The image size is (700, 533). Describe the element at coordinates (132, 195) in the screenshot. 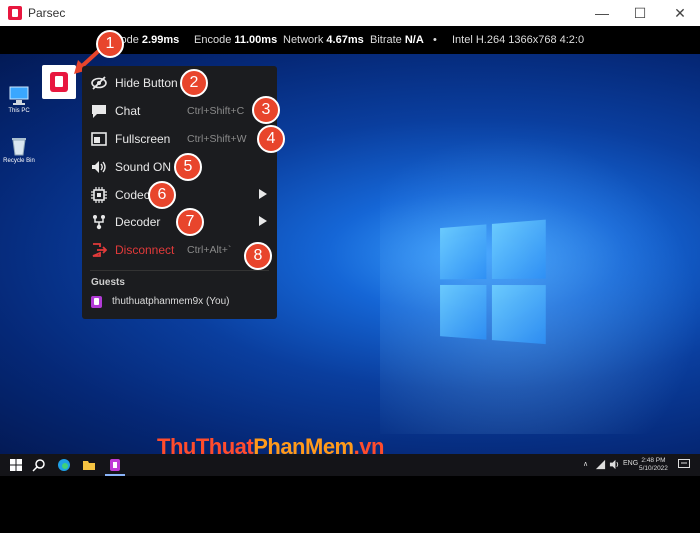

I see `menu-item-label: Codec` at that location.